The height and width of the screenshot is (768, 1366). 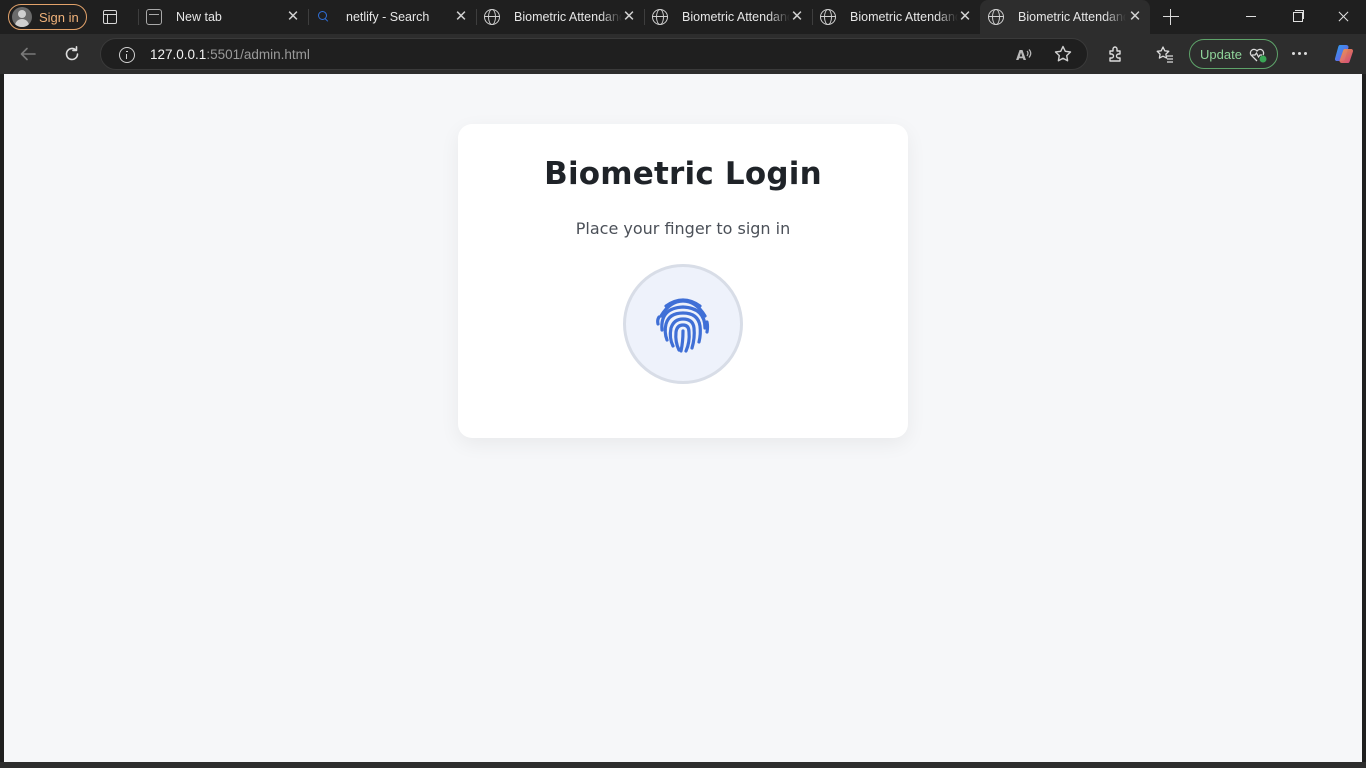 I want to click on read-aloud-icon: A, so click(x=1024, y=55).